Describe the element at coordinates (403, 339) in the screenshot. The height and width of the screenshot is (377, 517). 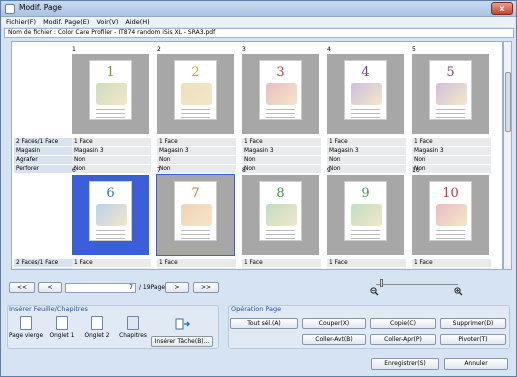
I see `paste-after-button: Coller-Apr(P)` at that location.